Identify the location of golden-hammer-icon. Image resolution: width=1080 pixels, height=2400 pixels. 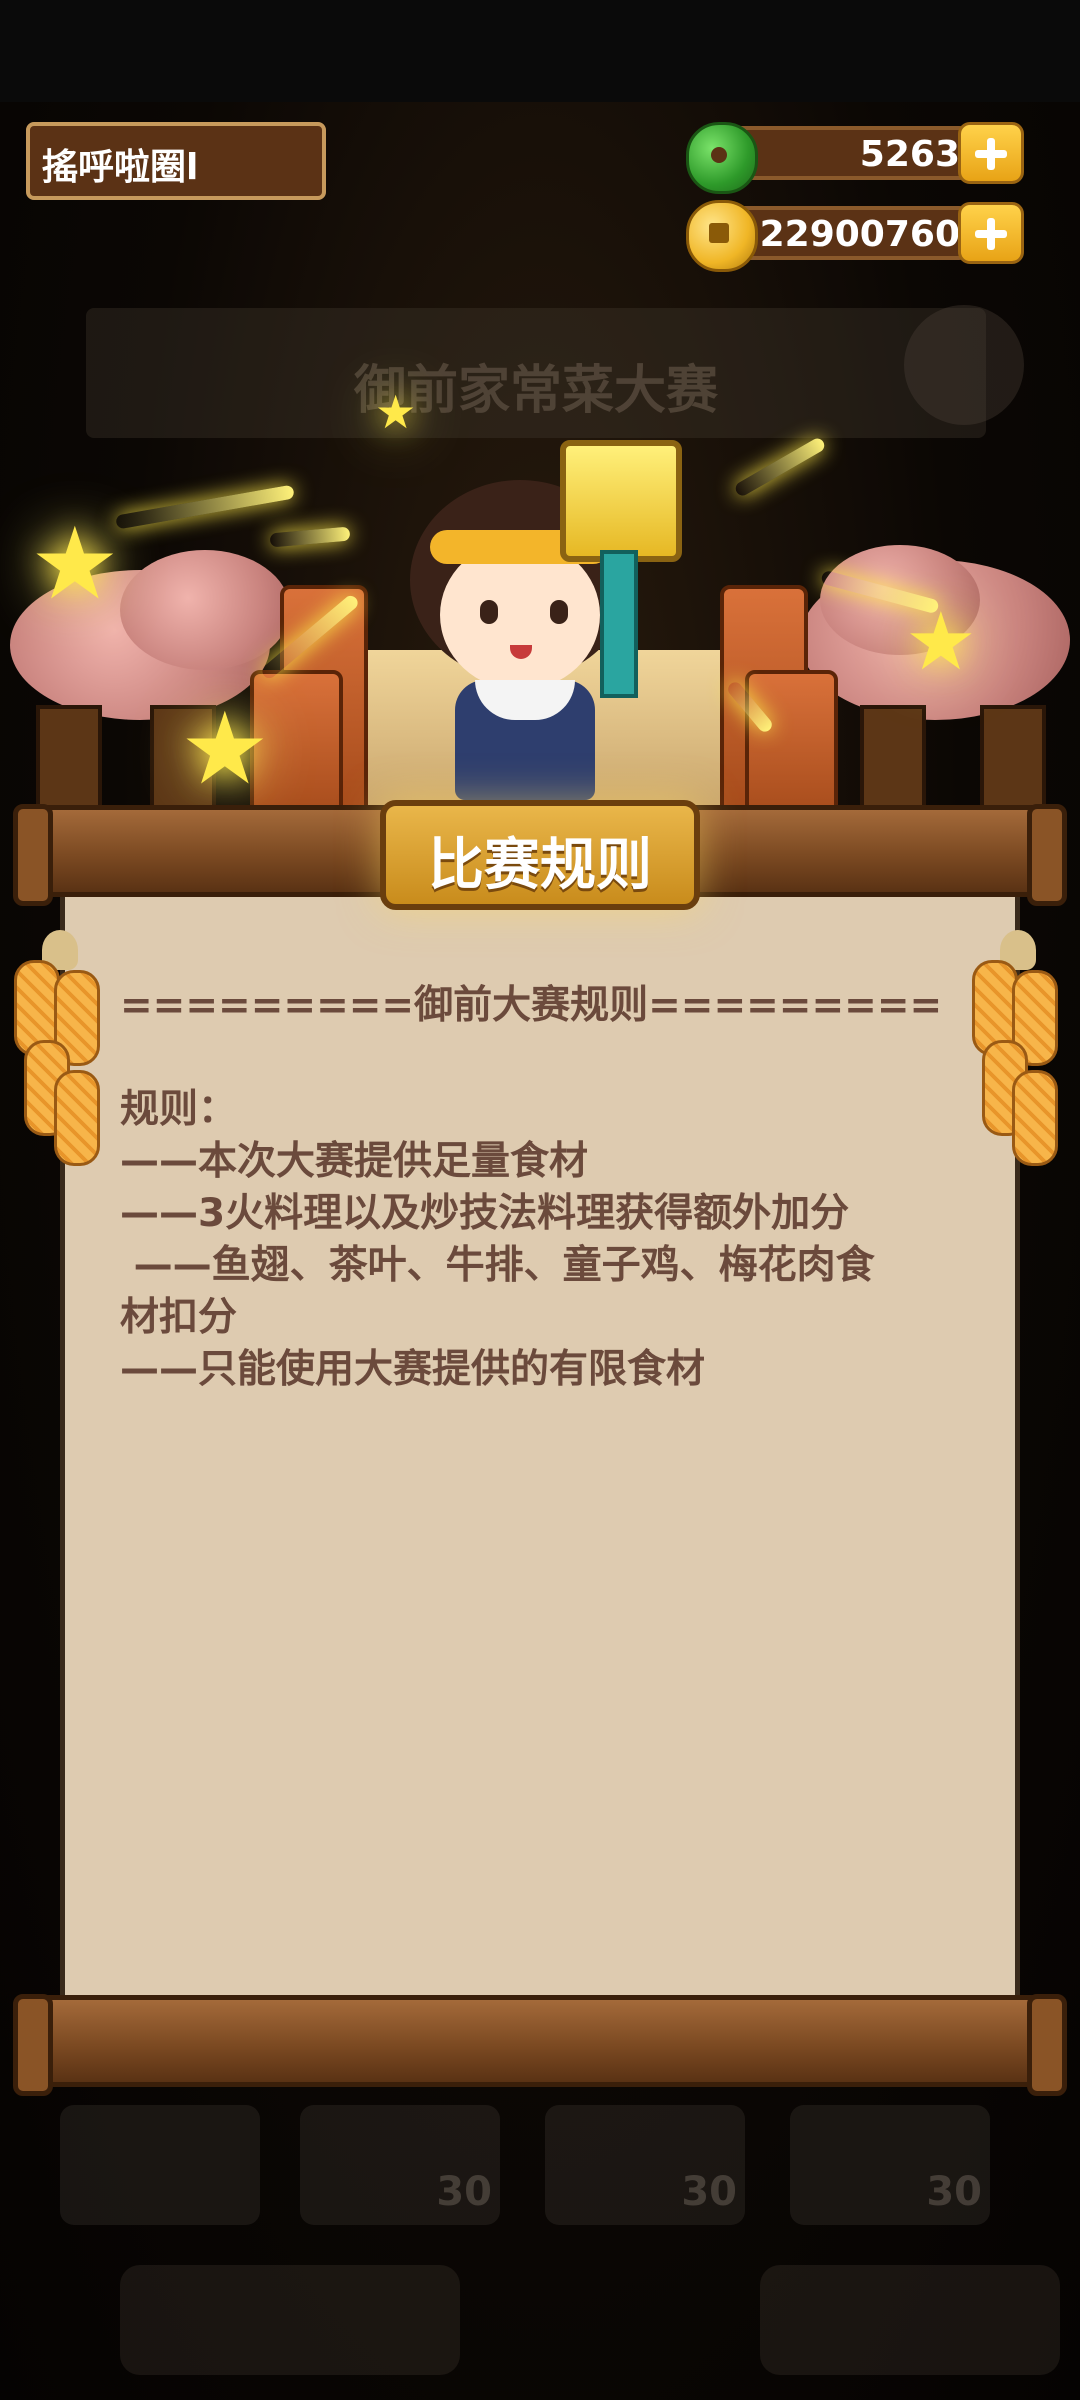
(621, 501).